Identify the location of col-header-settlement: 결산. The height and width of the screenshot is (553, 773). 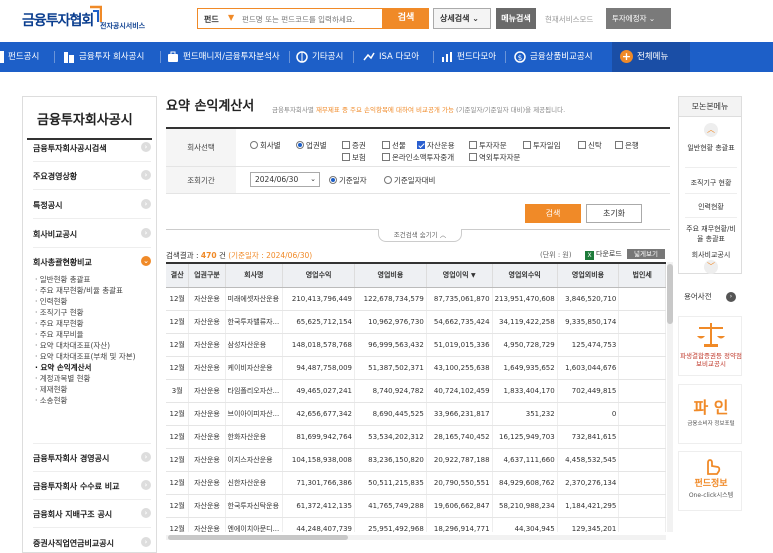
(178, 276).